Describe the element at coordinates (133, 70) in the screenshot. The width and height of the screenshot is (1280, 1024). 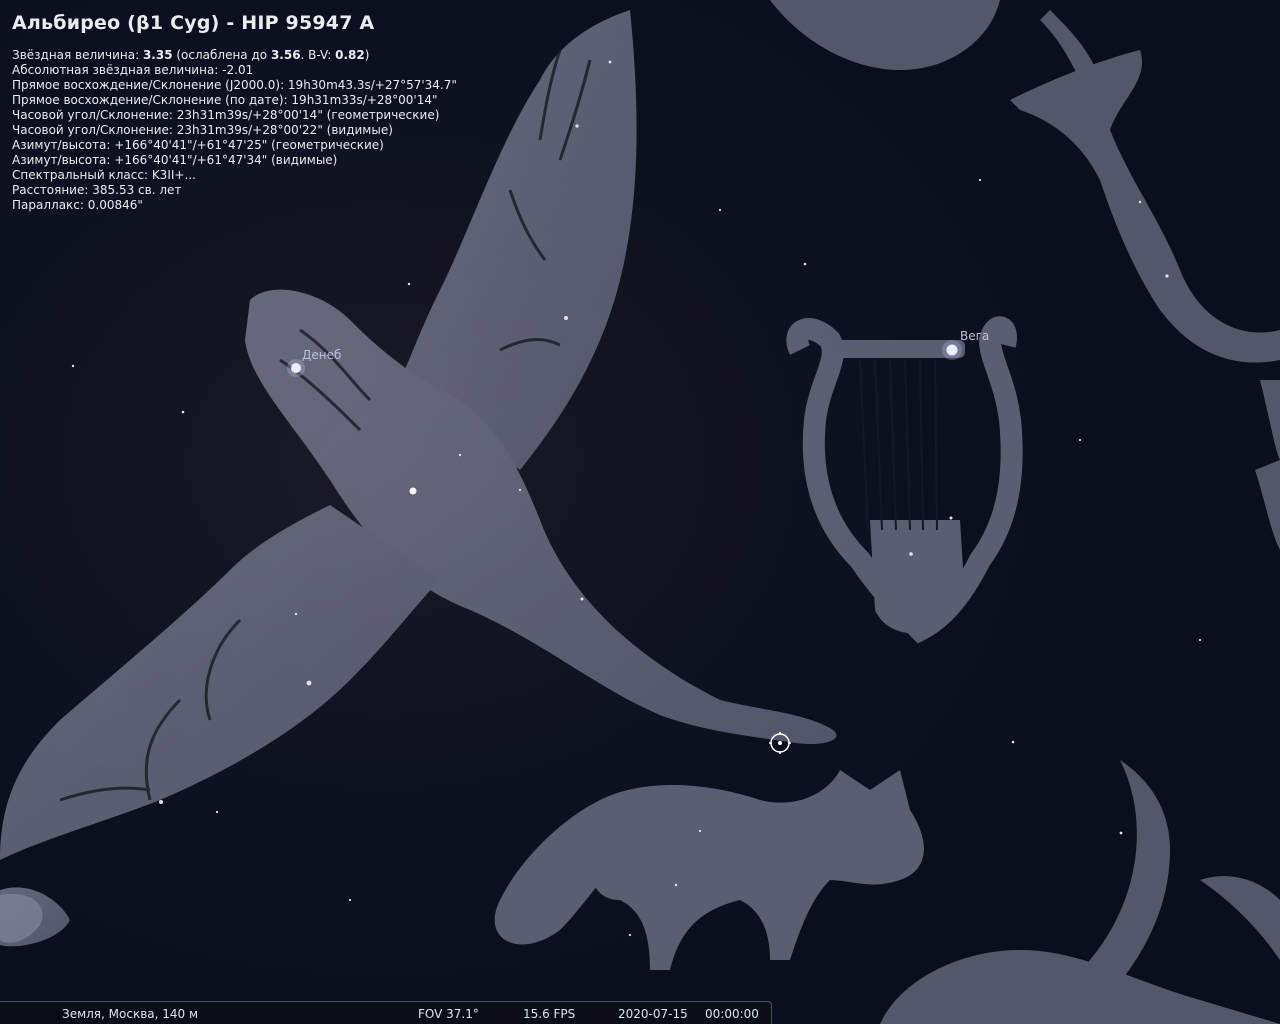
I see `absolute-magnitude-line: Абсолютная звёздная величина: -2.01` at that location.